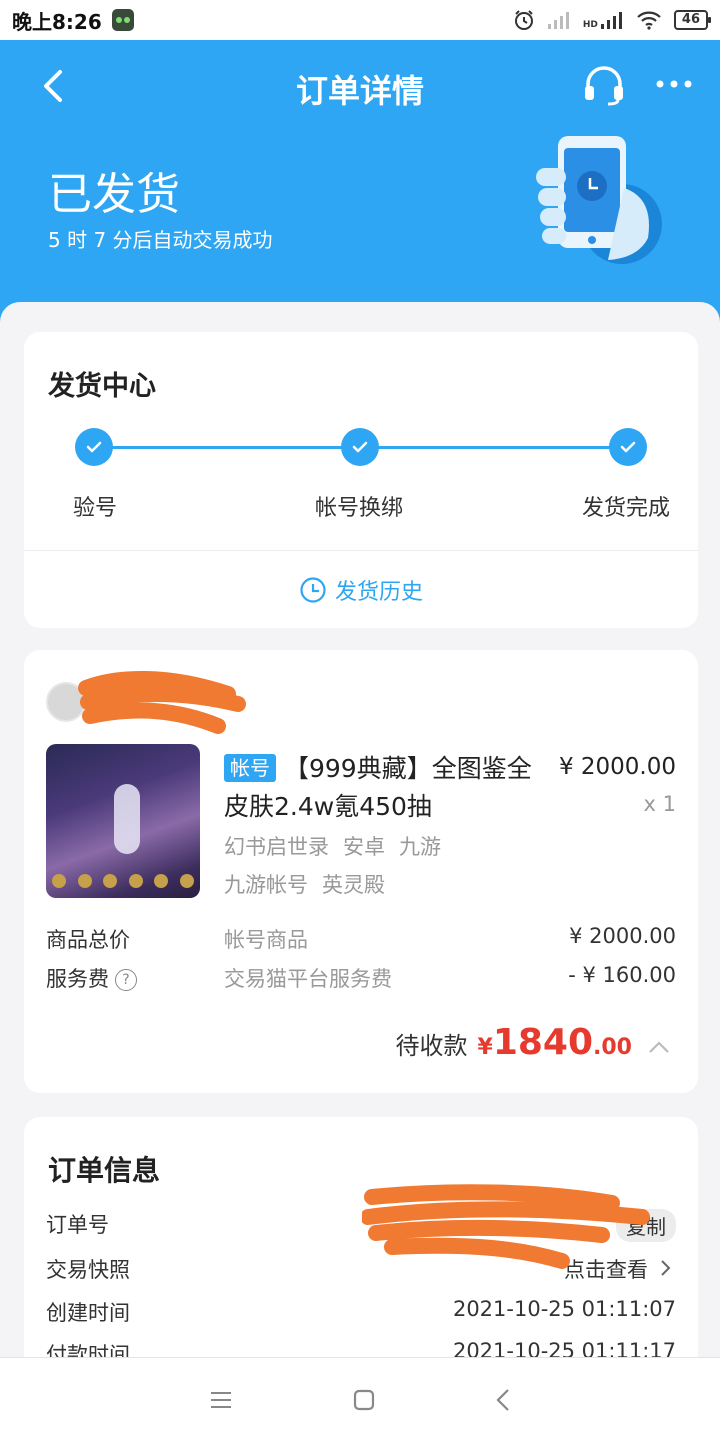 This screenshot has width=720, height=1441. What do you see at coordinates (622, 936) in the screenshot?
I see `row-value: ¥ 2000.00` at bounding box center [622, 936].